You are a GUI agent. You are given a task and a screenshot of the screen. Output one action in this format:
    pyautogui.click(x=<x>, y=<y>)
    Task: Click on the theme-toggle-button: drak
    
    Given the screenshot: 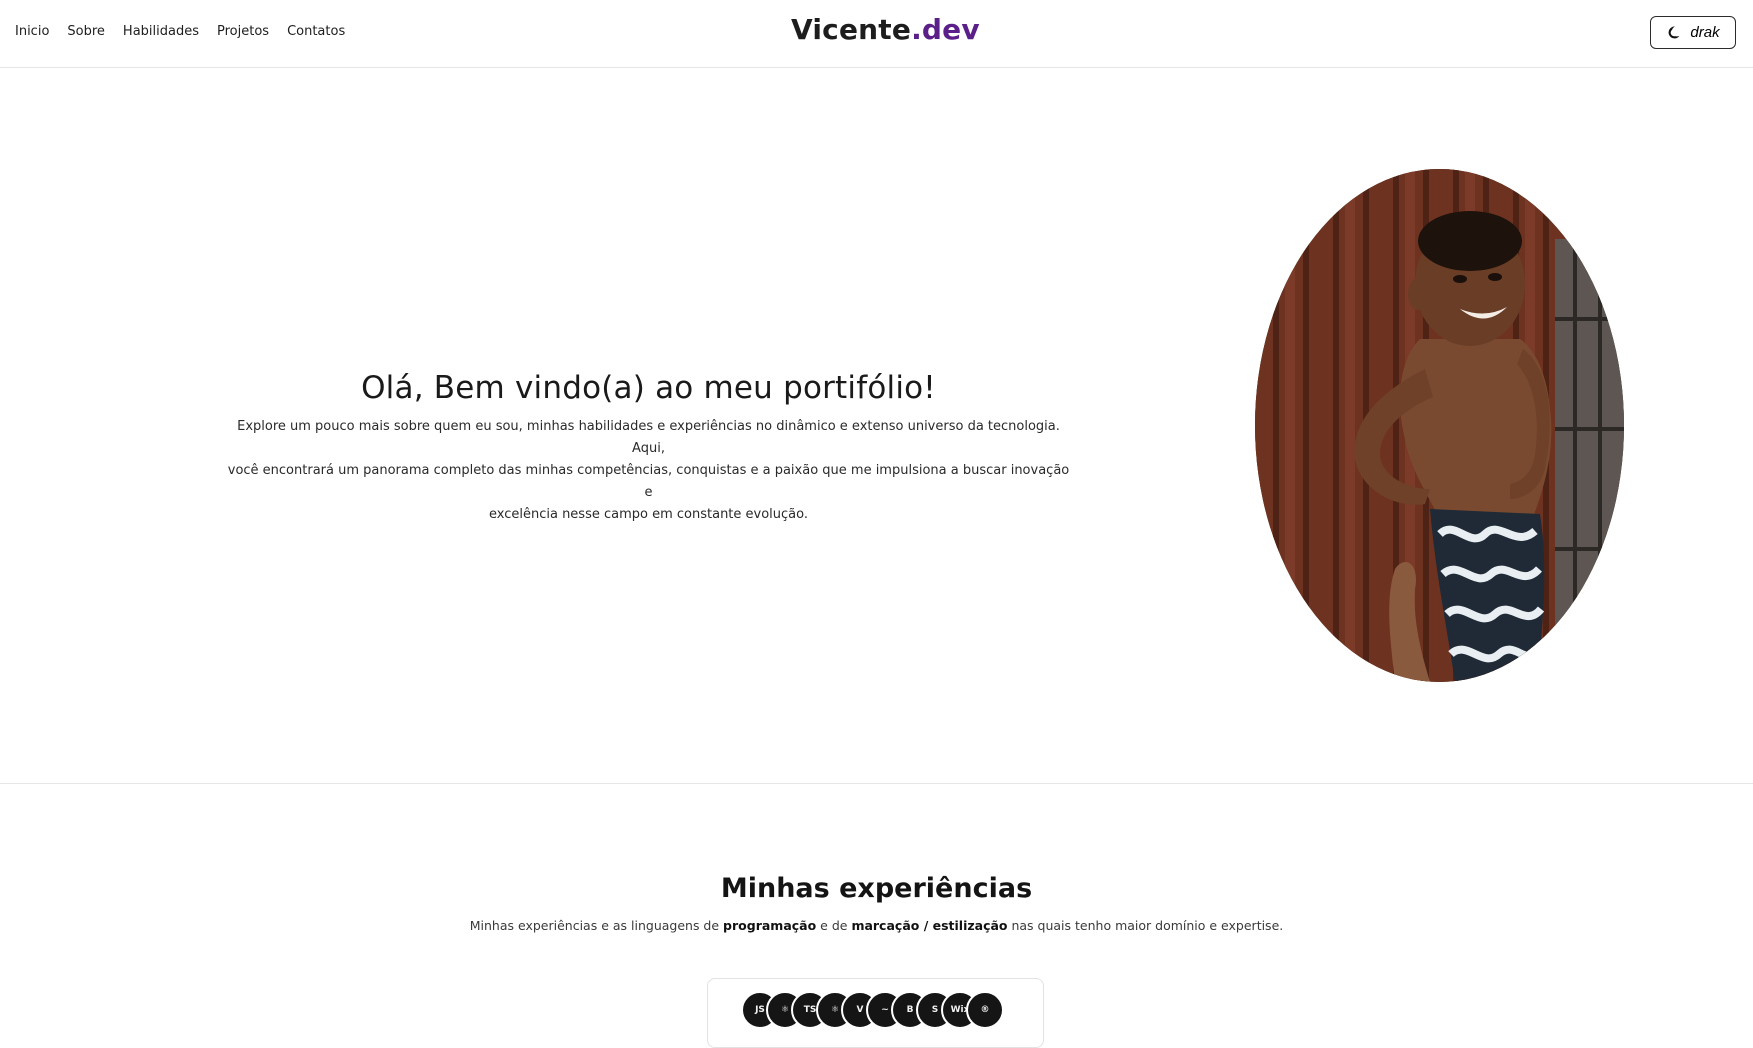 What is the action you would take?
    pyautogui.click(x=1693, y=32)
    